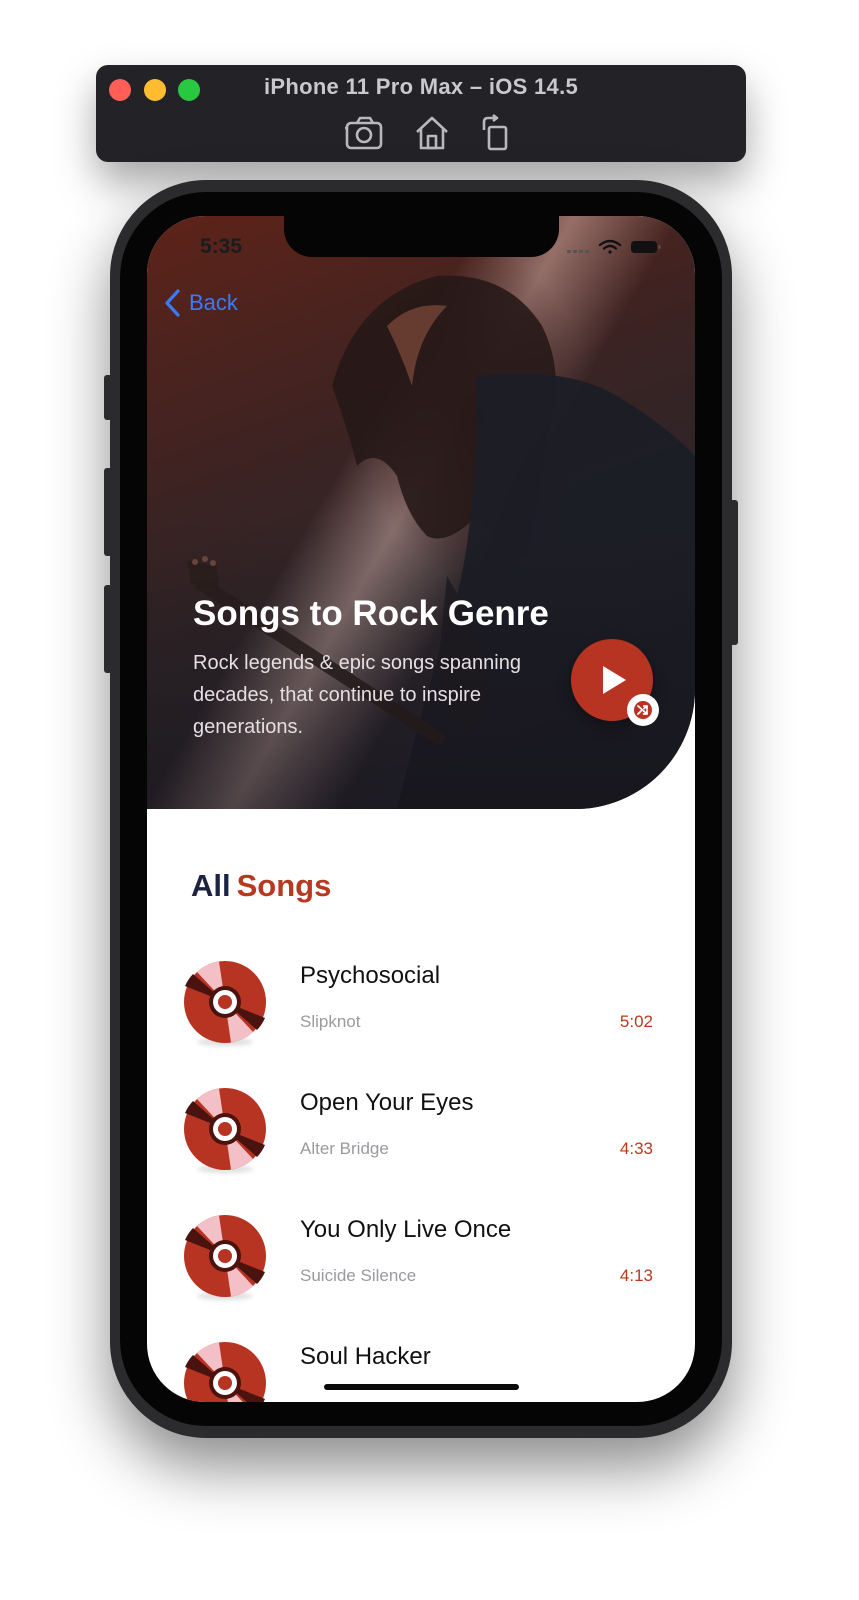 This screenshot has width=859, height=1600. I want to click on chevron-left-icon, so click(172, 303).